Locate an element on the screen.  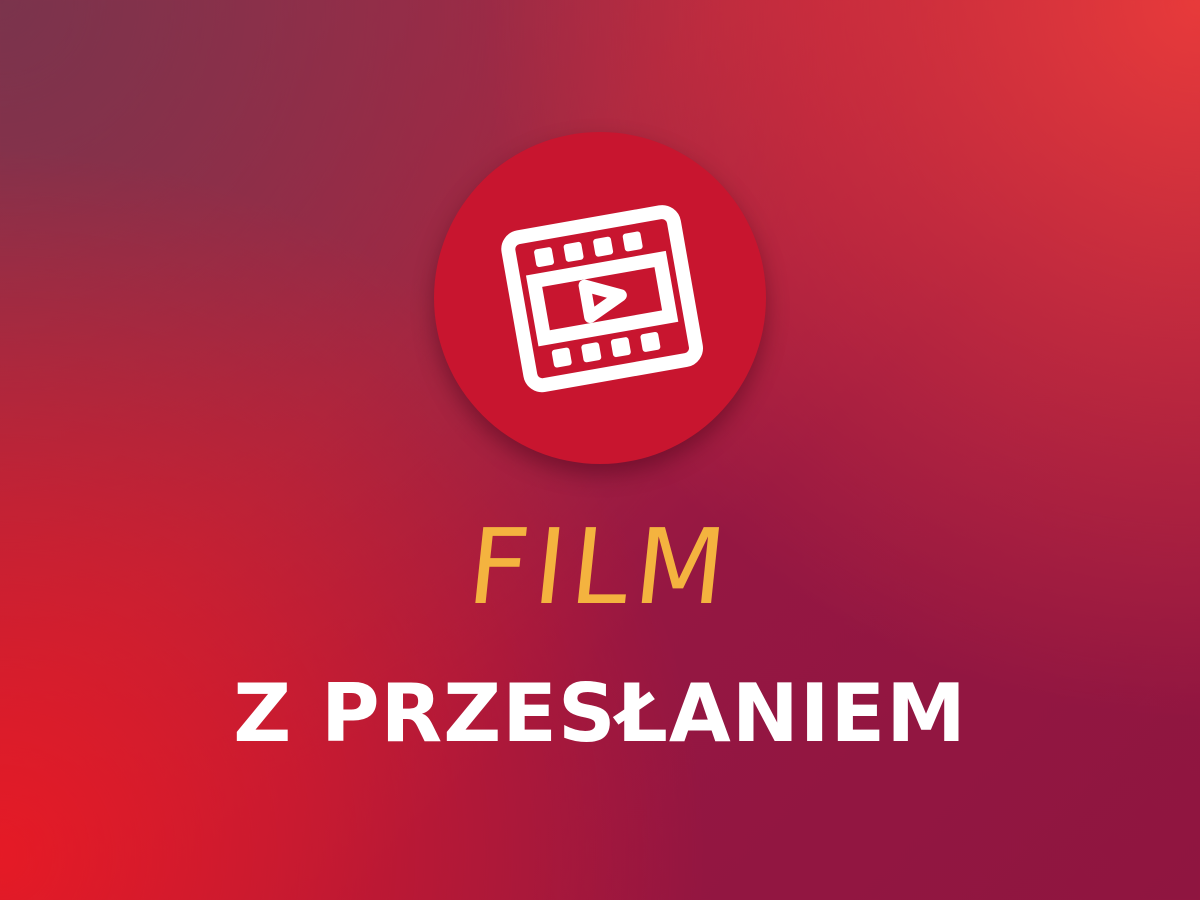
subtitle-z-przeslaniem: Z PRZESŁANIEM is located at coordinates (600, 713).